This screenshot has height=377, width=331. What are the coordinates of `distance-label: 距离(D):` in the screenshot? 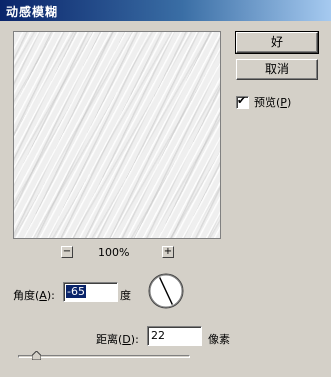 It's located at (117, 339).